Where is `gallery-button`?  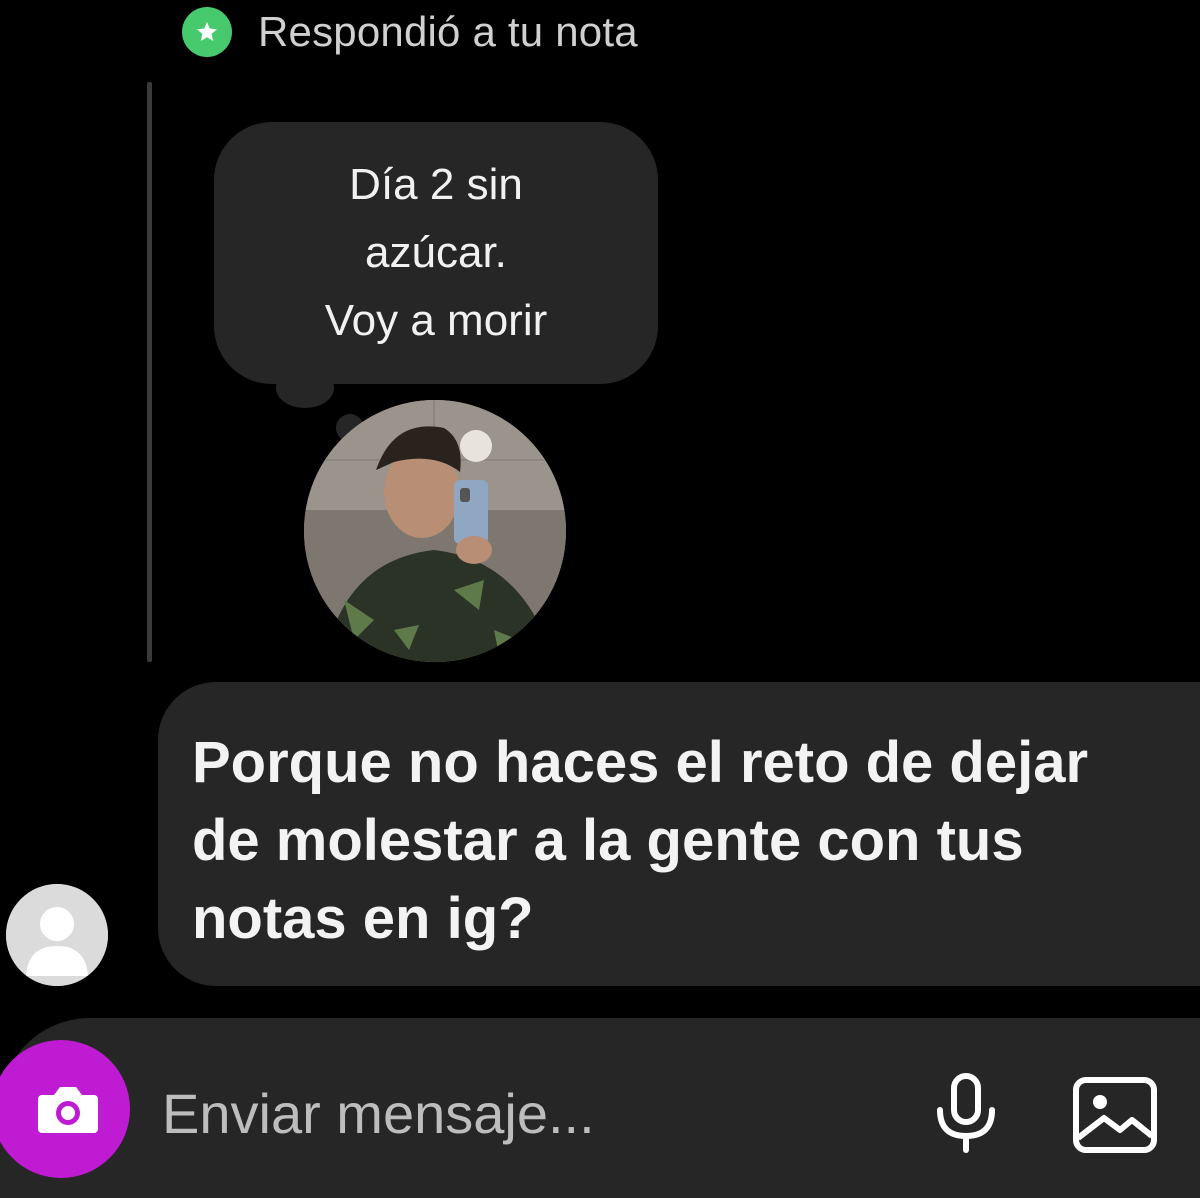
gallery-button is located at coordinates (1115, 1115).